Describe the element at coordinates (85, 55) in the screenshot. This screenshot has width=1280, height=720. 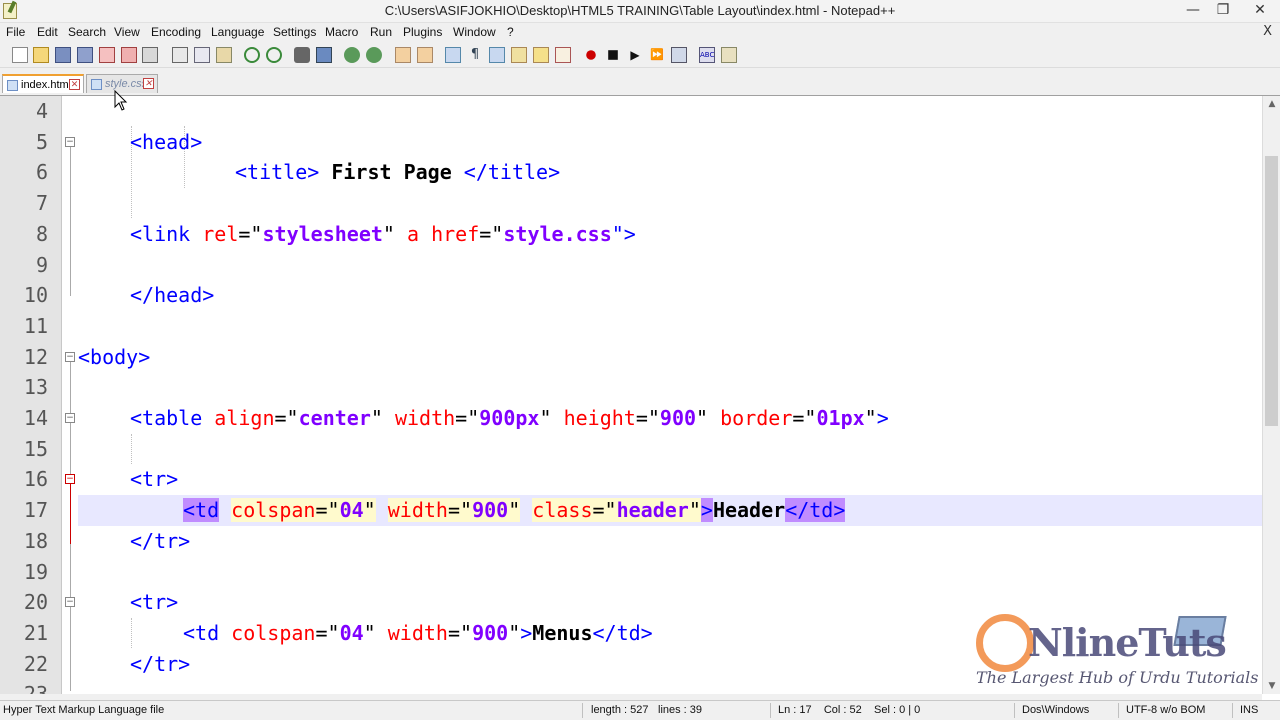
I see `save-all-icon` at that location.